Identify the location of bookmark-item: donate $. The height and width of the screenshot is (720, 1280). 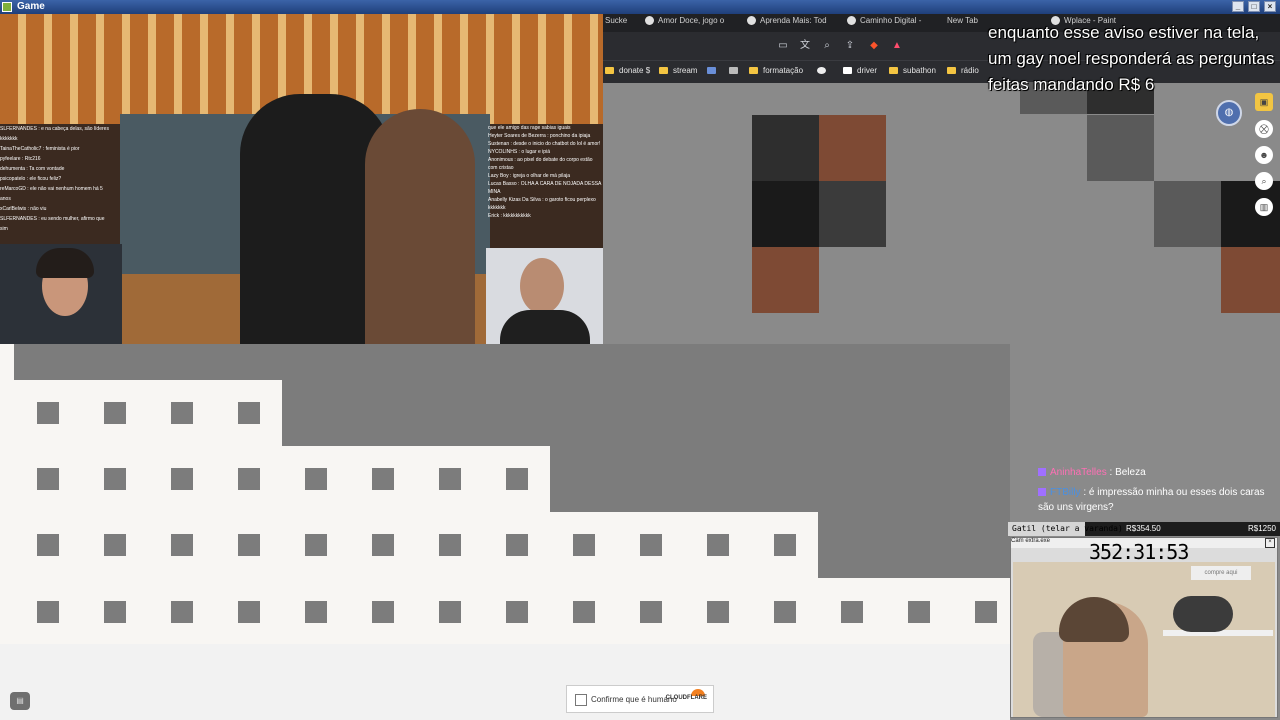
(627, 70).